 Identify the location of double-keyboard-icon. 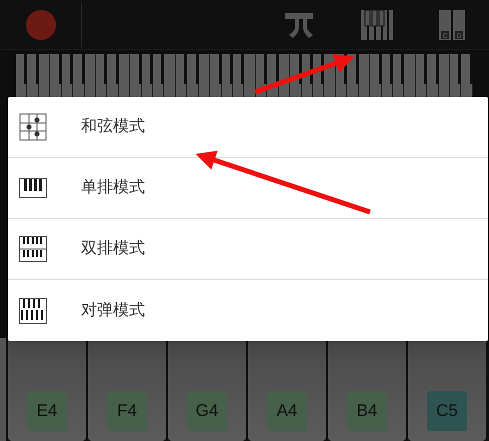
(33, 249).